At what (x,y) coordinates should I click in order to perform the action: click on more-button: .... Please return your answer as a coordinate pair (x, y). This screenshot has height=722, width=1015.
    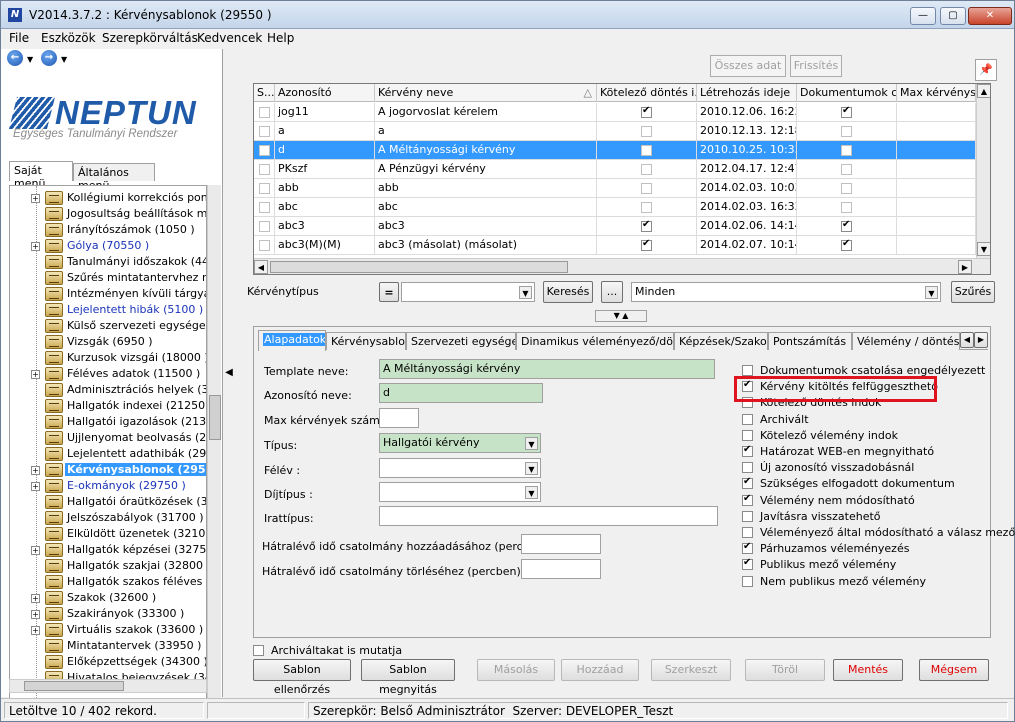
    Looking at the image, I should click on (612, 292).